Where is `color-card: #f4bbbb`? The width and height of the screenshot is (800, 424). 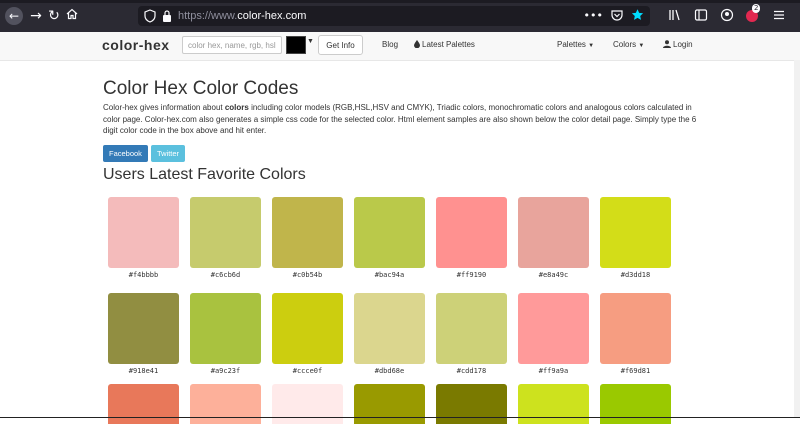 color-card: #f4bbbb is located at coordinates (143, 239).